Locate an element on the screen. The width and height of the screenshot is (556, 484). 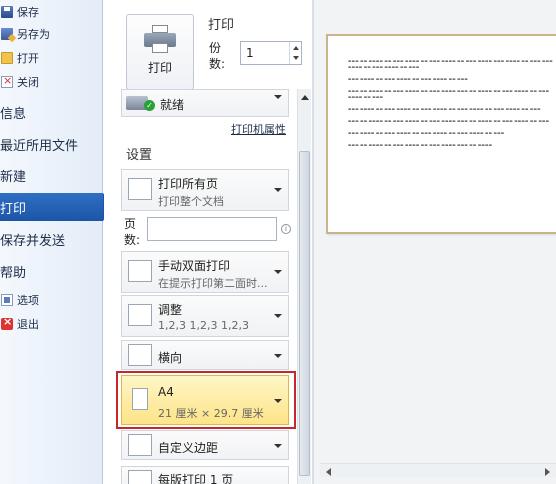
nav-item-save-send: 保存并发送 is located at coordinates (51, 239).